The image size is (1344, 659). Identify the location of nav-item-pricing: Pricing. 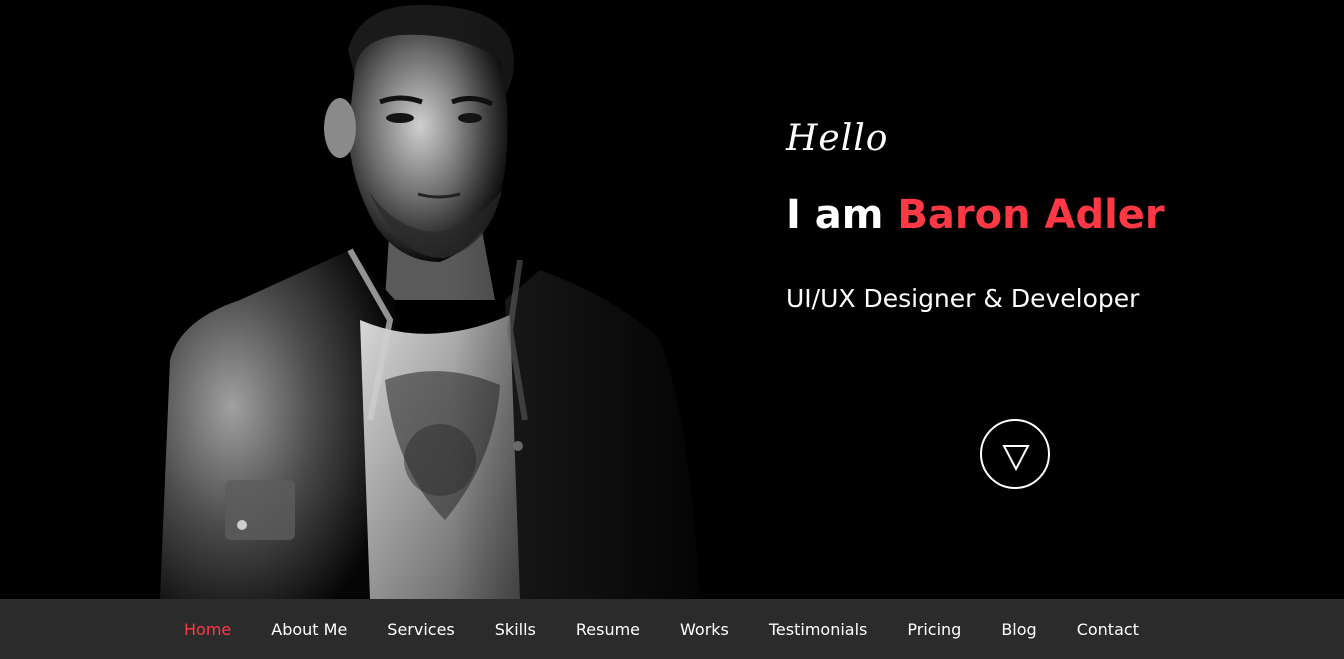
(934, 629).